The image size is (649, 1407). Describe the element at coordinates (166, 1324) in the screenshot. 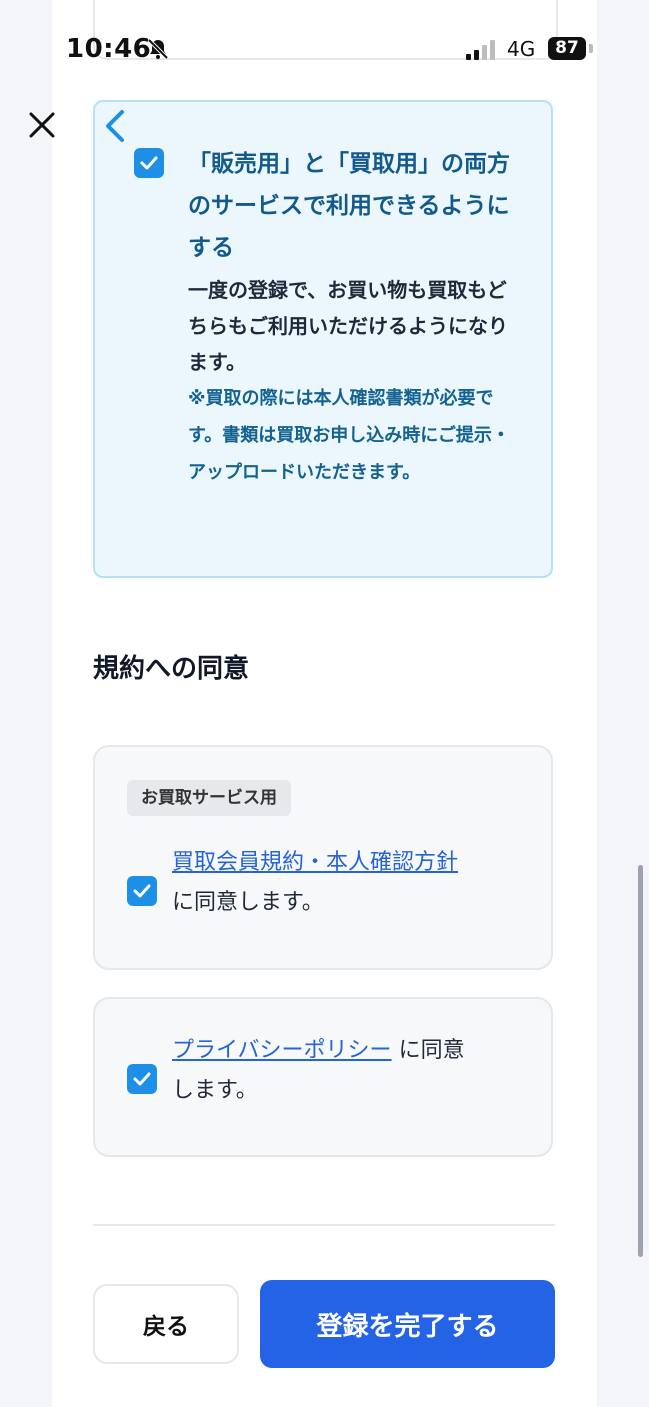

I see `back-button: 戻る` at that location.